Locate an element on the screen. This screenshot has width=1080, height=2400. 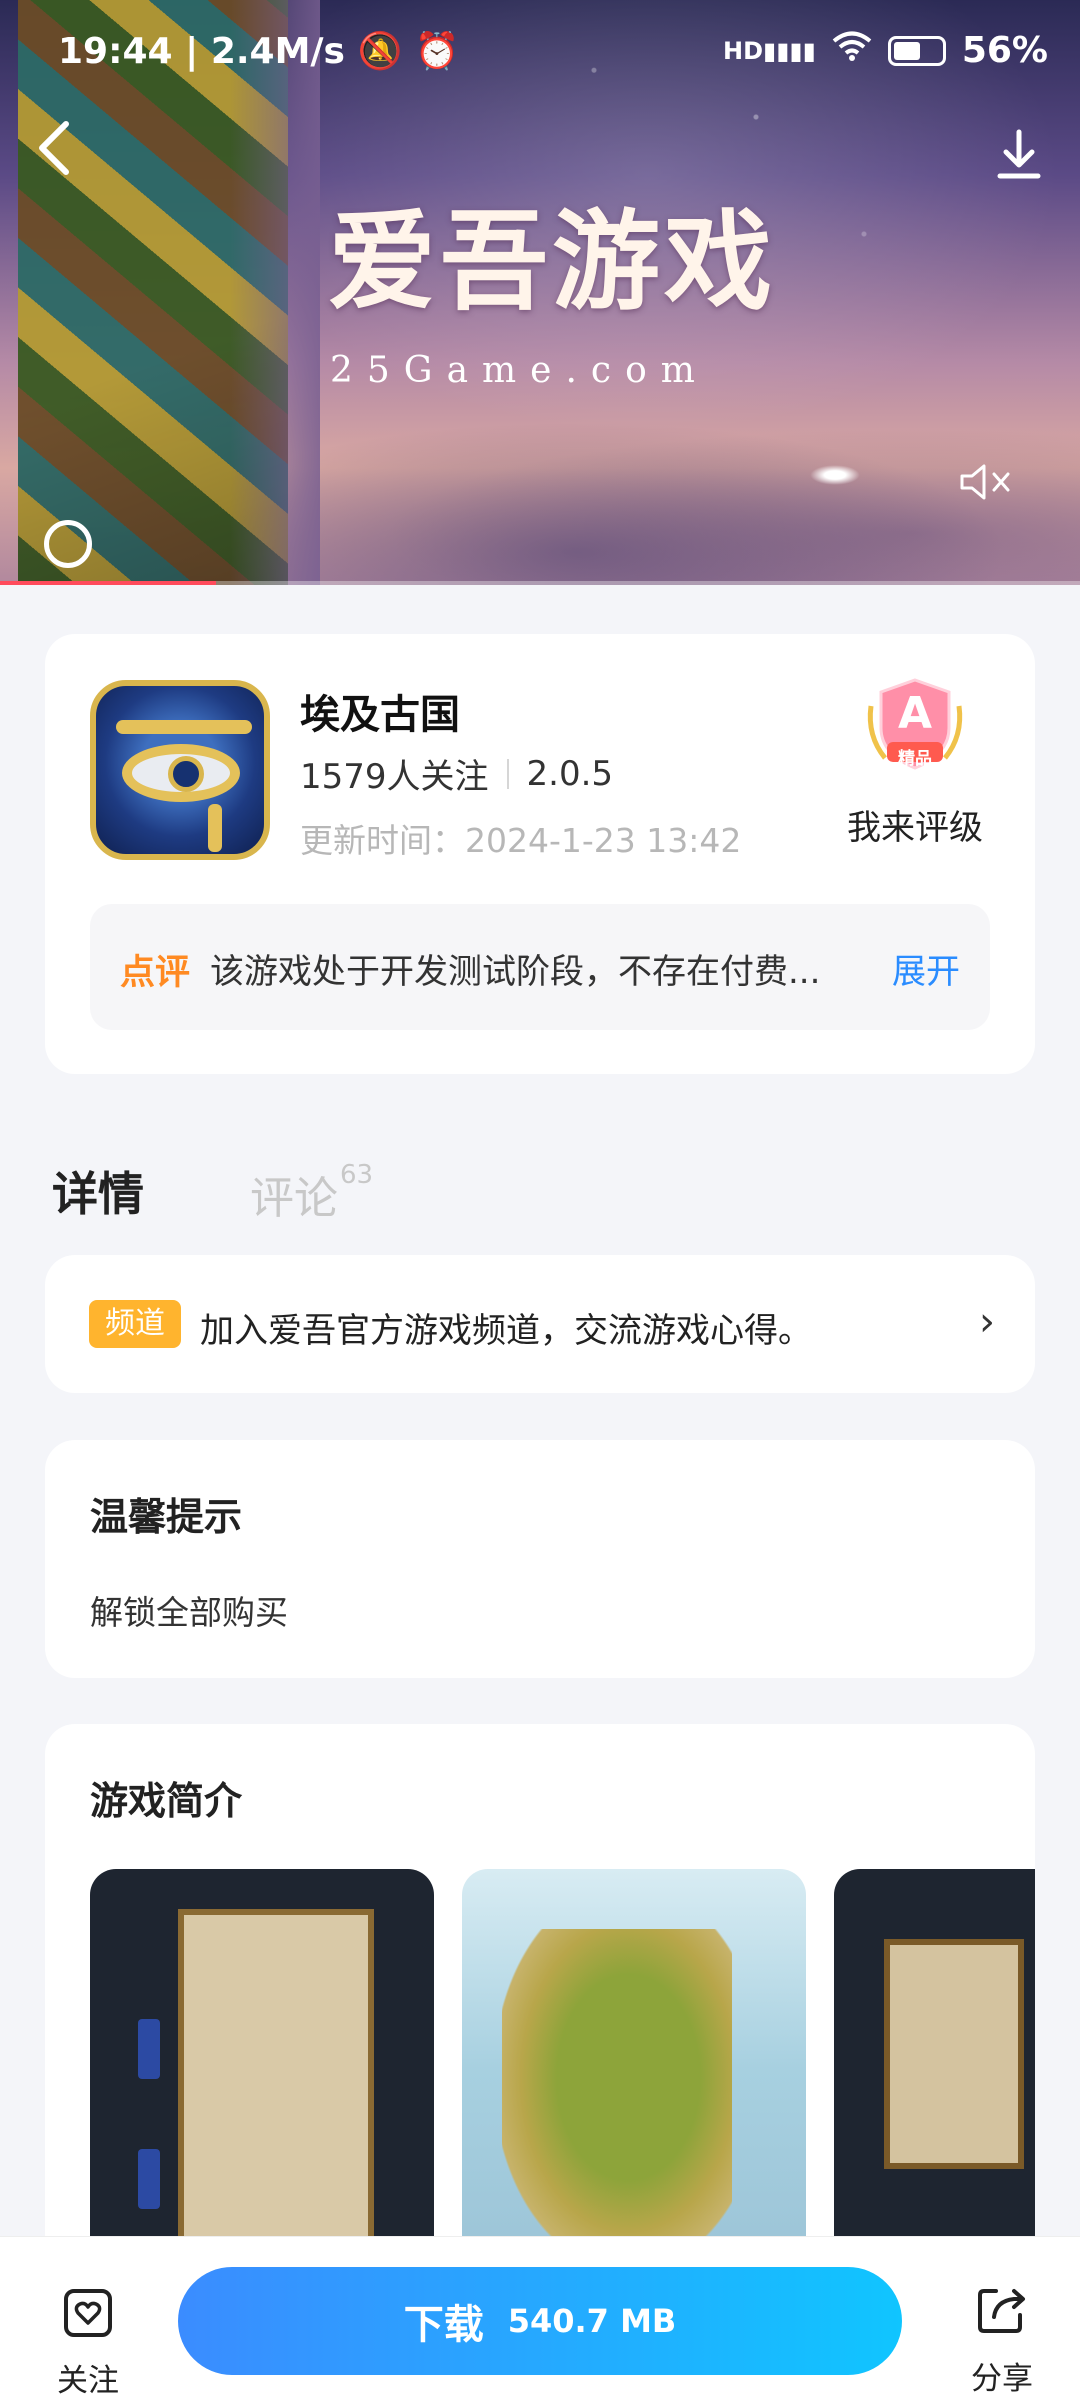
battery-percent: 56% is located at coordinates (1004, 50).